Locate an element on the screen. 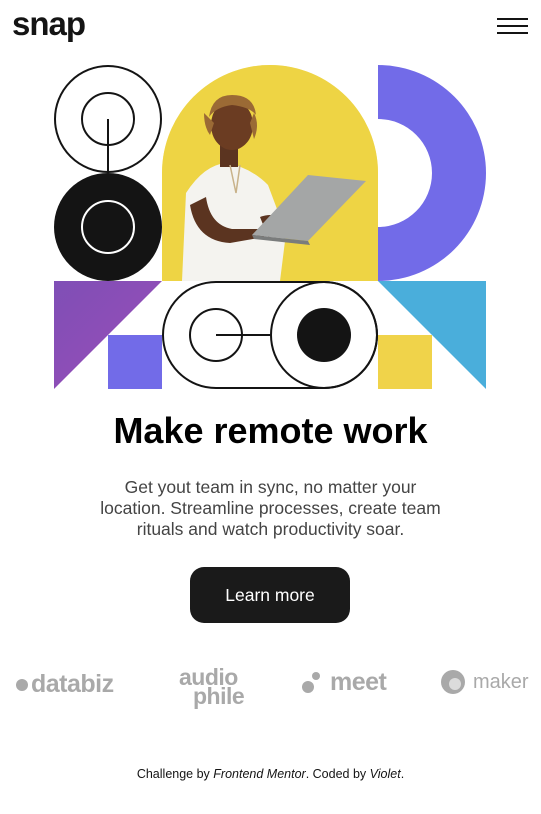 The height and width of the screenshot is (814, 541). client-logo-audiophile: audio phile is located at coordinates (212, 687).